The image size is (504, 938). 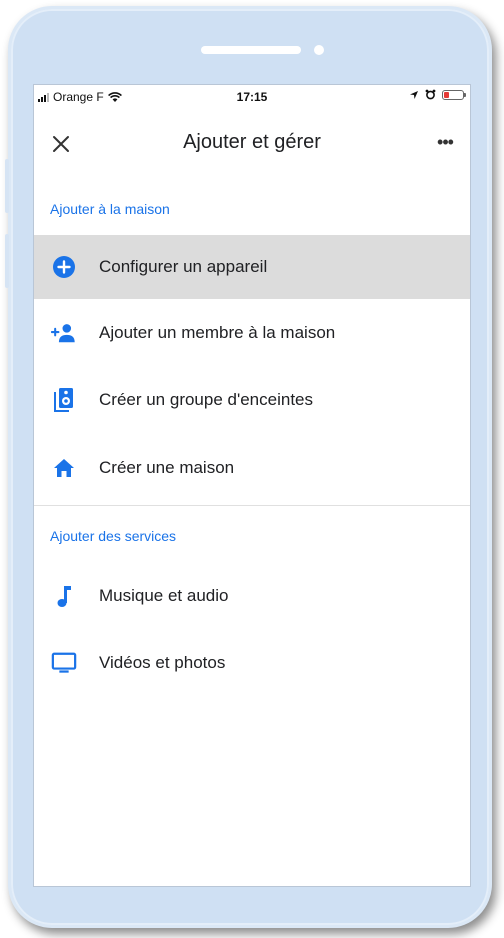 I want to click on music-note-icon, so click(x=64, y=596).